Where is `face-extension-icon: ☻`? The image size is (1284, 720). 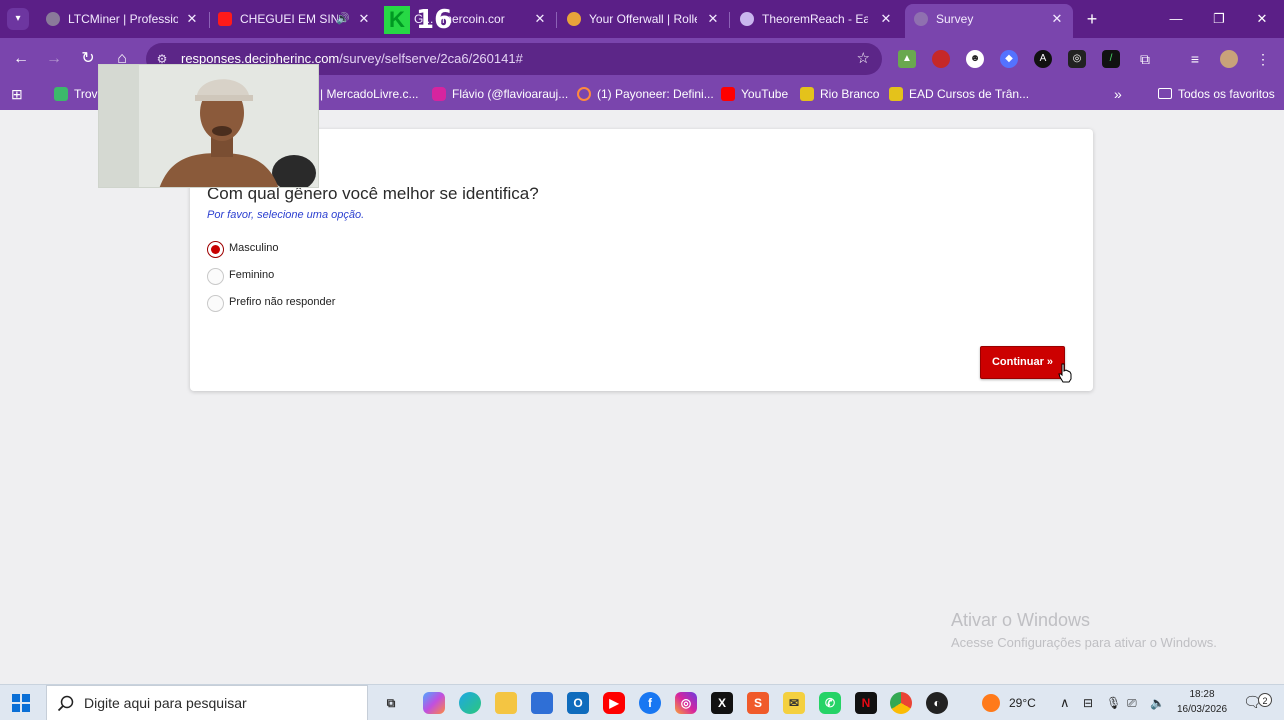
face-extension-icon: ☻ is located at coordinates (975, 59).